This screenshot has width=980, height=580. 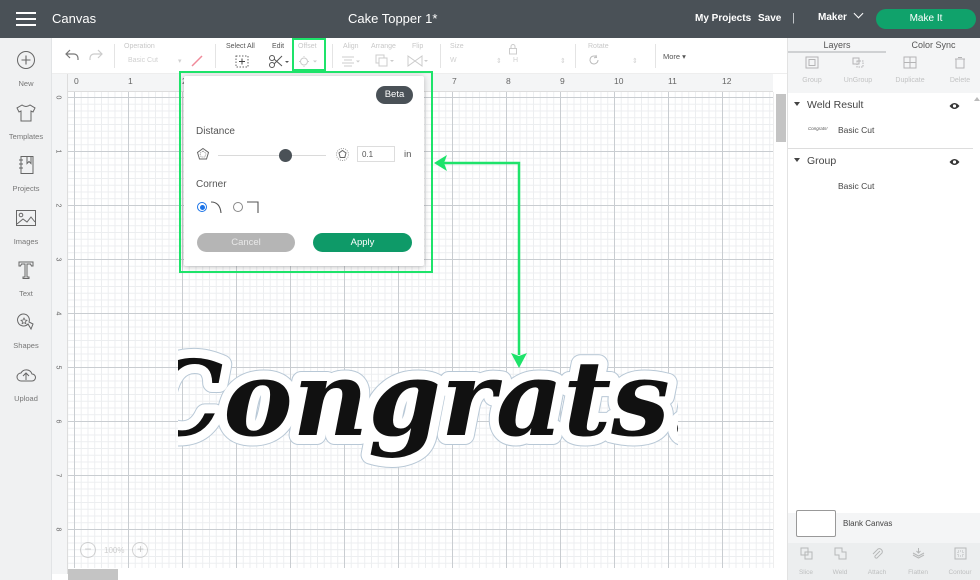 I want to click on horizontal-scroll-thumb, so click(x=93, y=574).